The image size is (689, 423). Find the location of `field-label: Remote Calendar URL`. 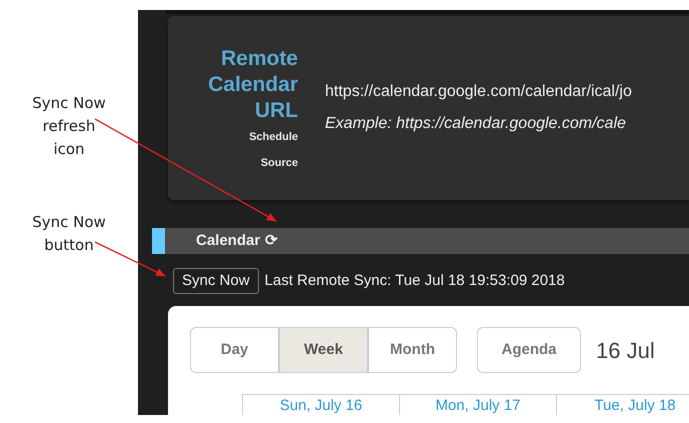

field-label: Remote Calendar URL is located at coordinates (252, 85).